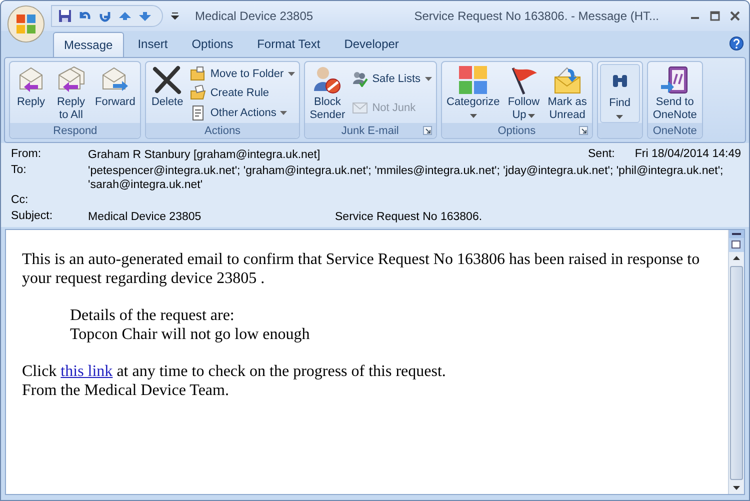 The image size is (750, 501). Describe the element at coordinates (361, 269) in the screenshot. I see `body-paragraph: This is an auto-generated email to confirm that Service Request No 163806 has been raised in response to your request regarding device 23805 .` at that location.